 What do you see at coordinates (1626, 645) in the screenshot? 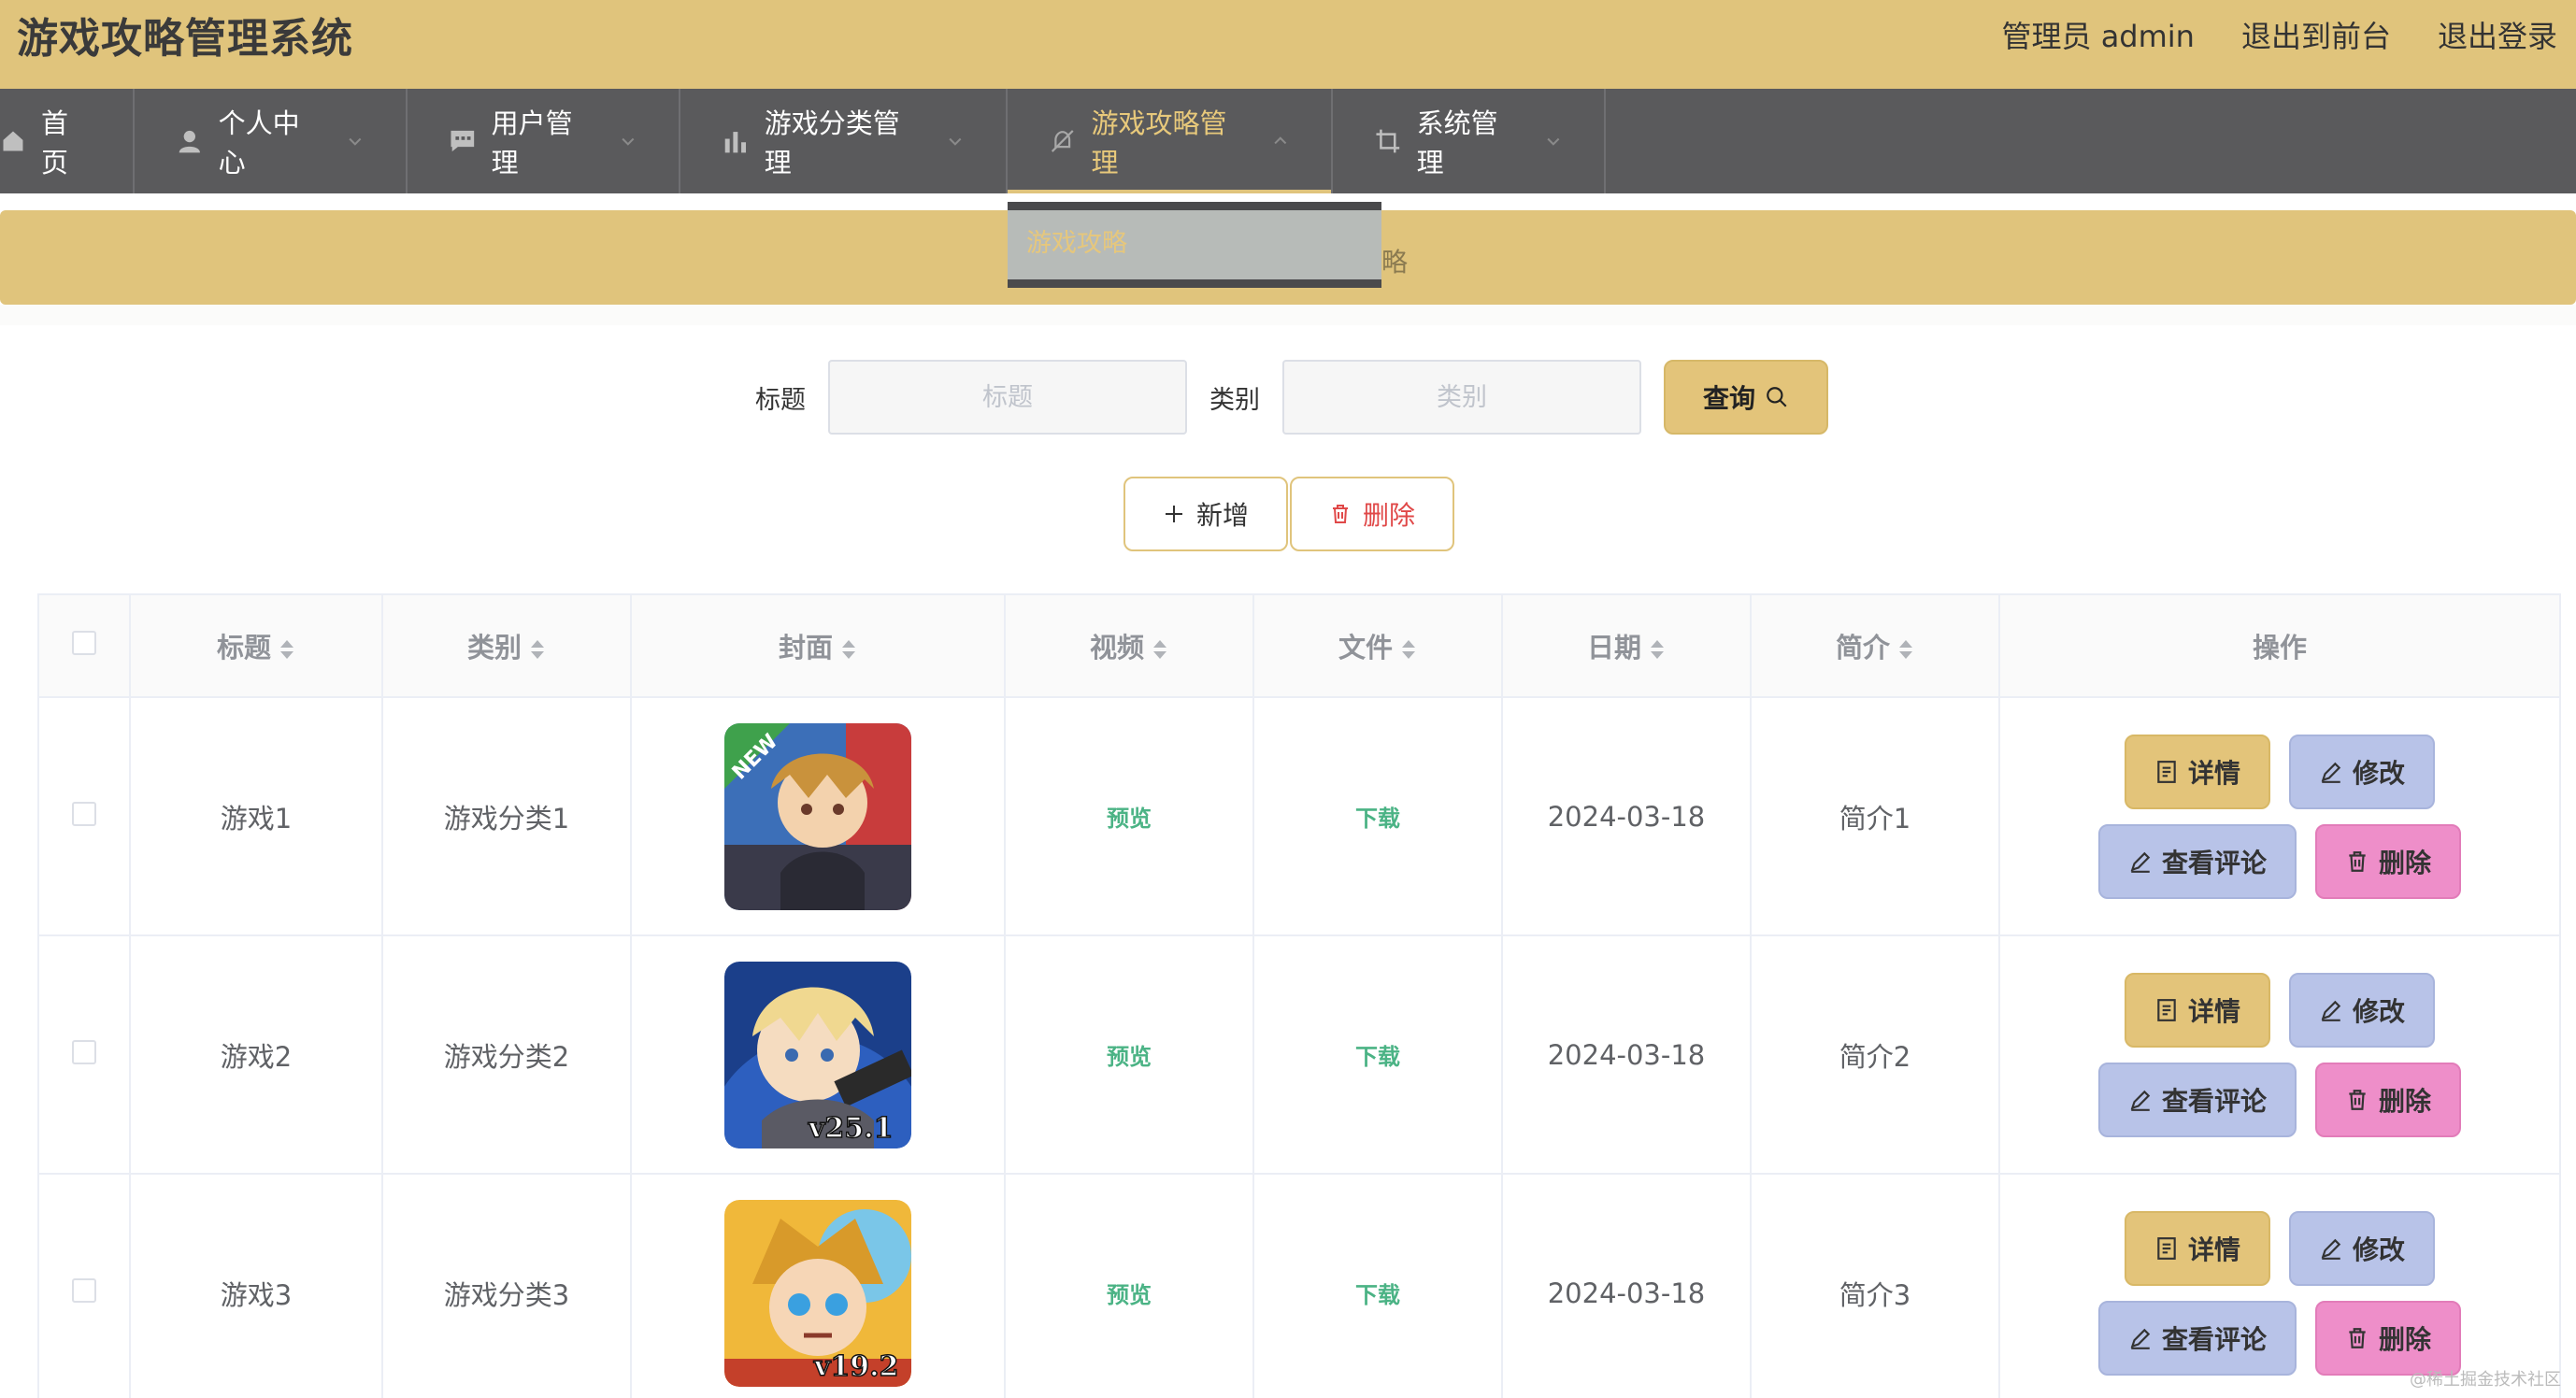
I see `column-header-date: 日期` at bounding box center [1626, 645].